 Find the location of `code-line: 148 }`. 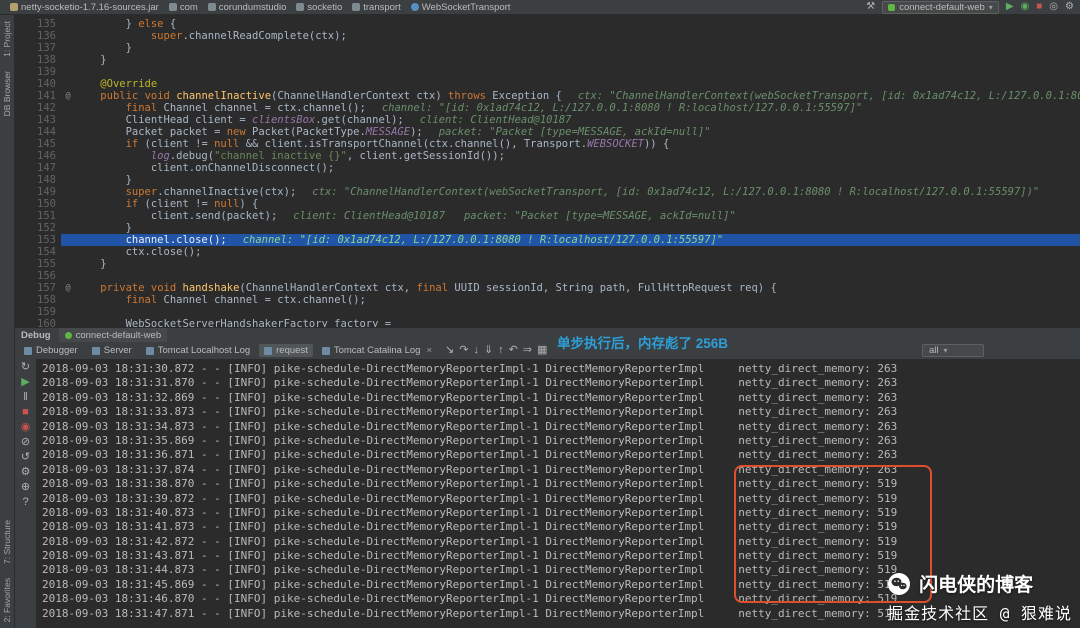

code-line: 148 } is located at coordinates (547, 180).